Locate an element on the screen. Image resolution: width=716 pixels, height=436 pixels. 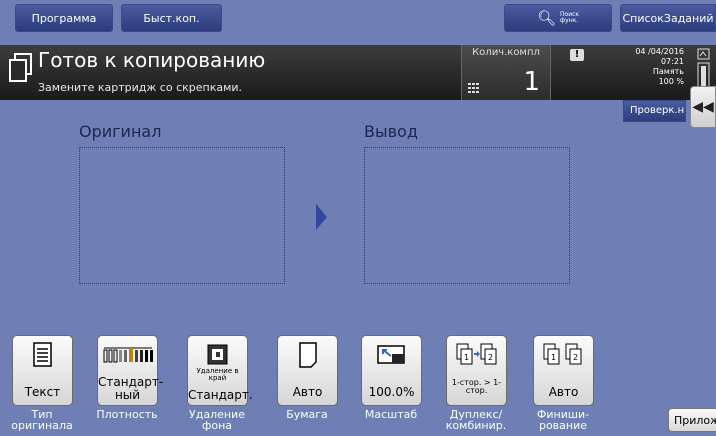
original-label: Оригинал is located at coordinates (120, 131).